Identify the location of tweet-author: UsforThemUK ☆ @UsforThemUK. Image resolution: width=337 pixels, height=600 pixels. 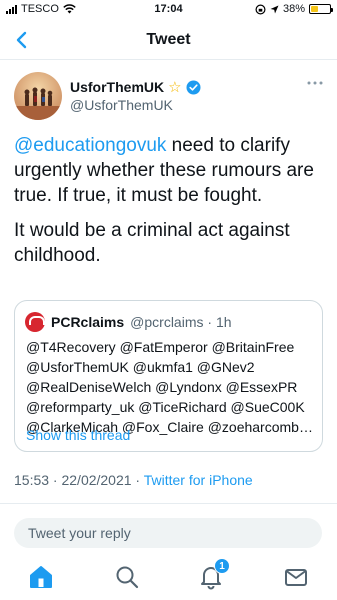
(168, 98).